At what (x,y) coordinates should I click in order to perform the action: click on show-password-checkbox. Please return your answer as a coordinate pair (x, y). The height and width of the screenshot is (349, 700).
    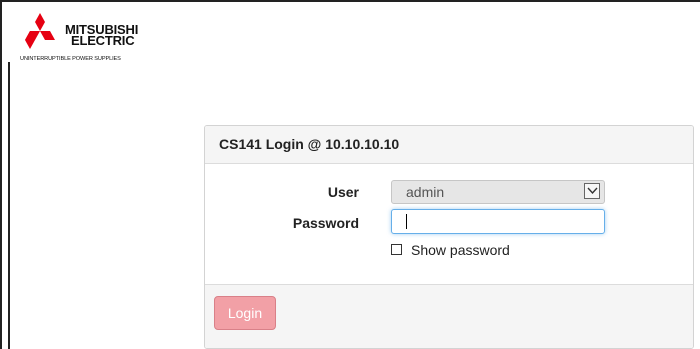
    Looking at the image, I should click on (396, 249).